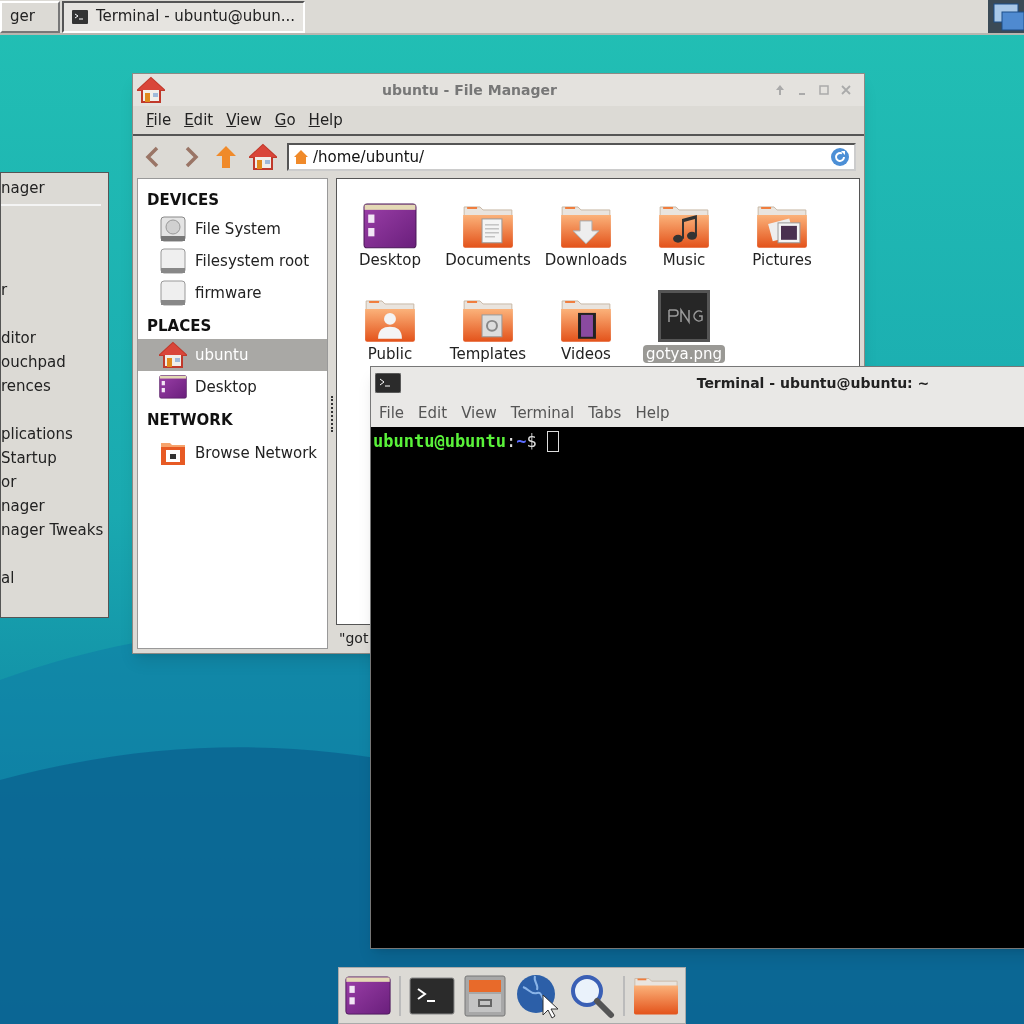  What do you see at coordinates (29, 458) in the screenshot?
I see `menu-item: Startup` at bounding box center [29, 458].